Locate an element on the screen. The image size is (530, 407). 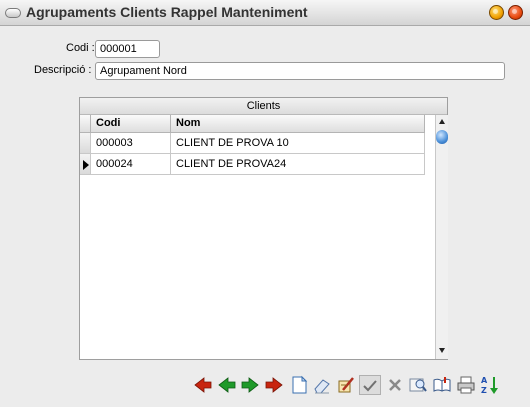
descripcio-field: Agrupament Nord is located at coordinates (300, 71).